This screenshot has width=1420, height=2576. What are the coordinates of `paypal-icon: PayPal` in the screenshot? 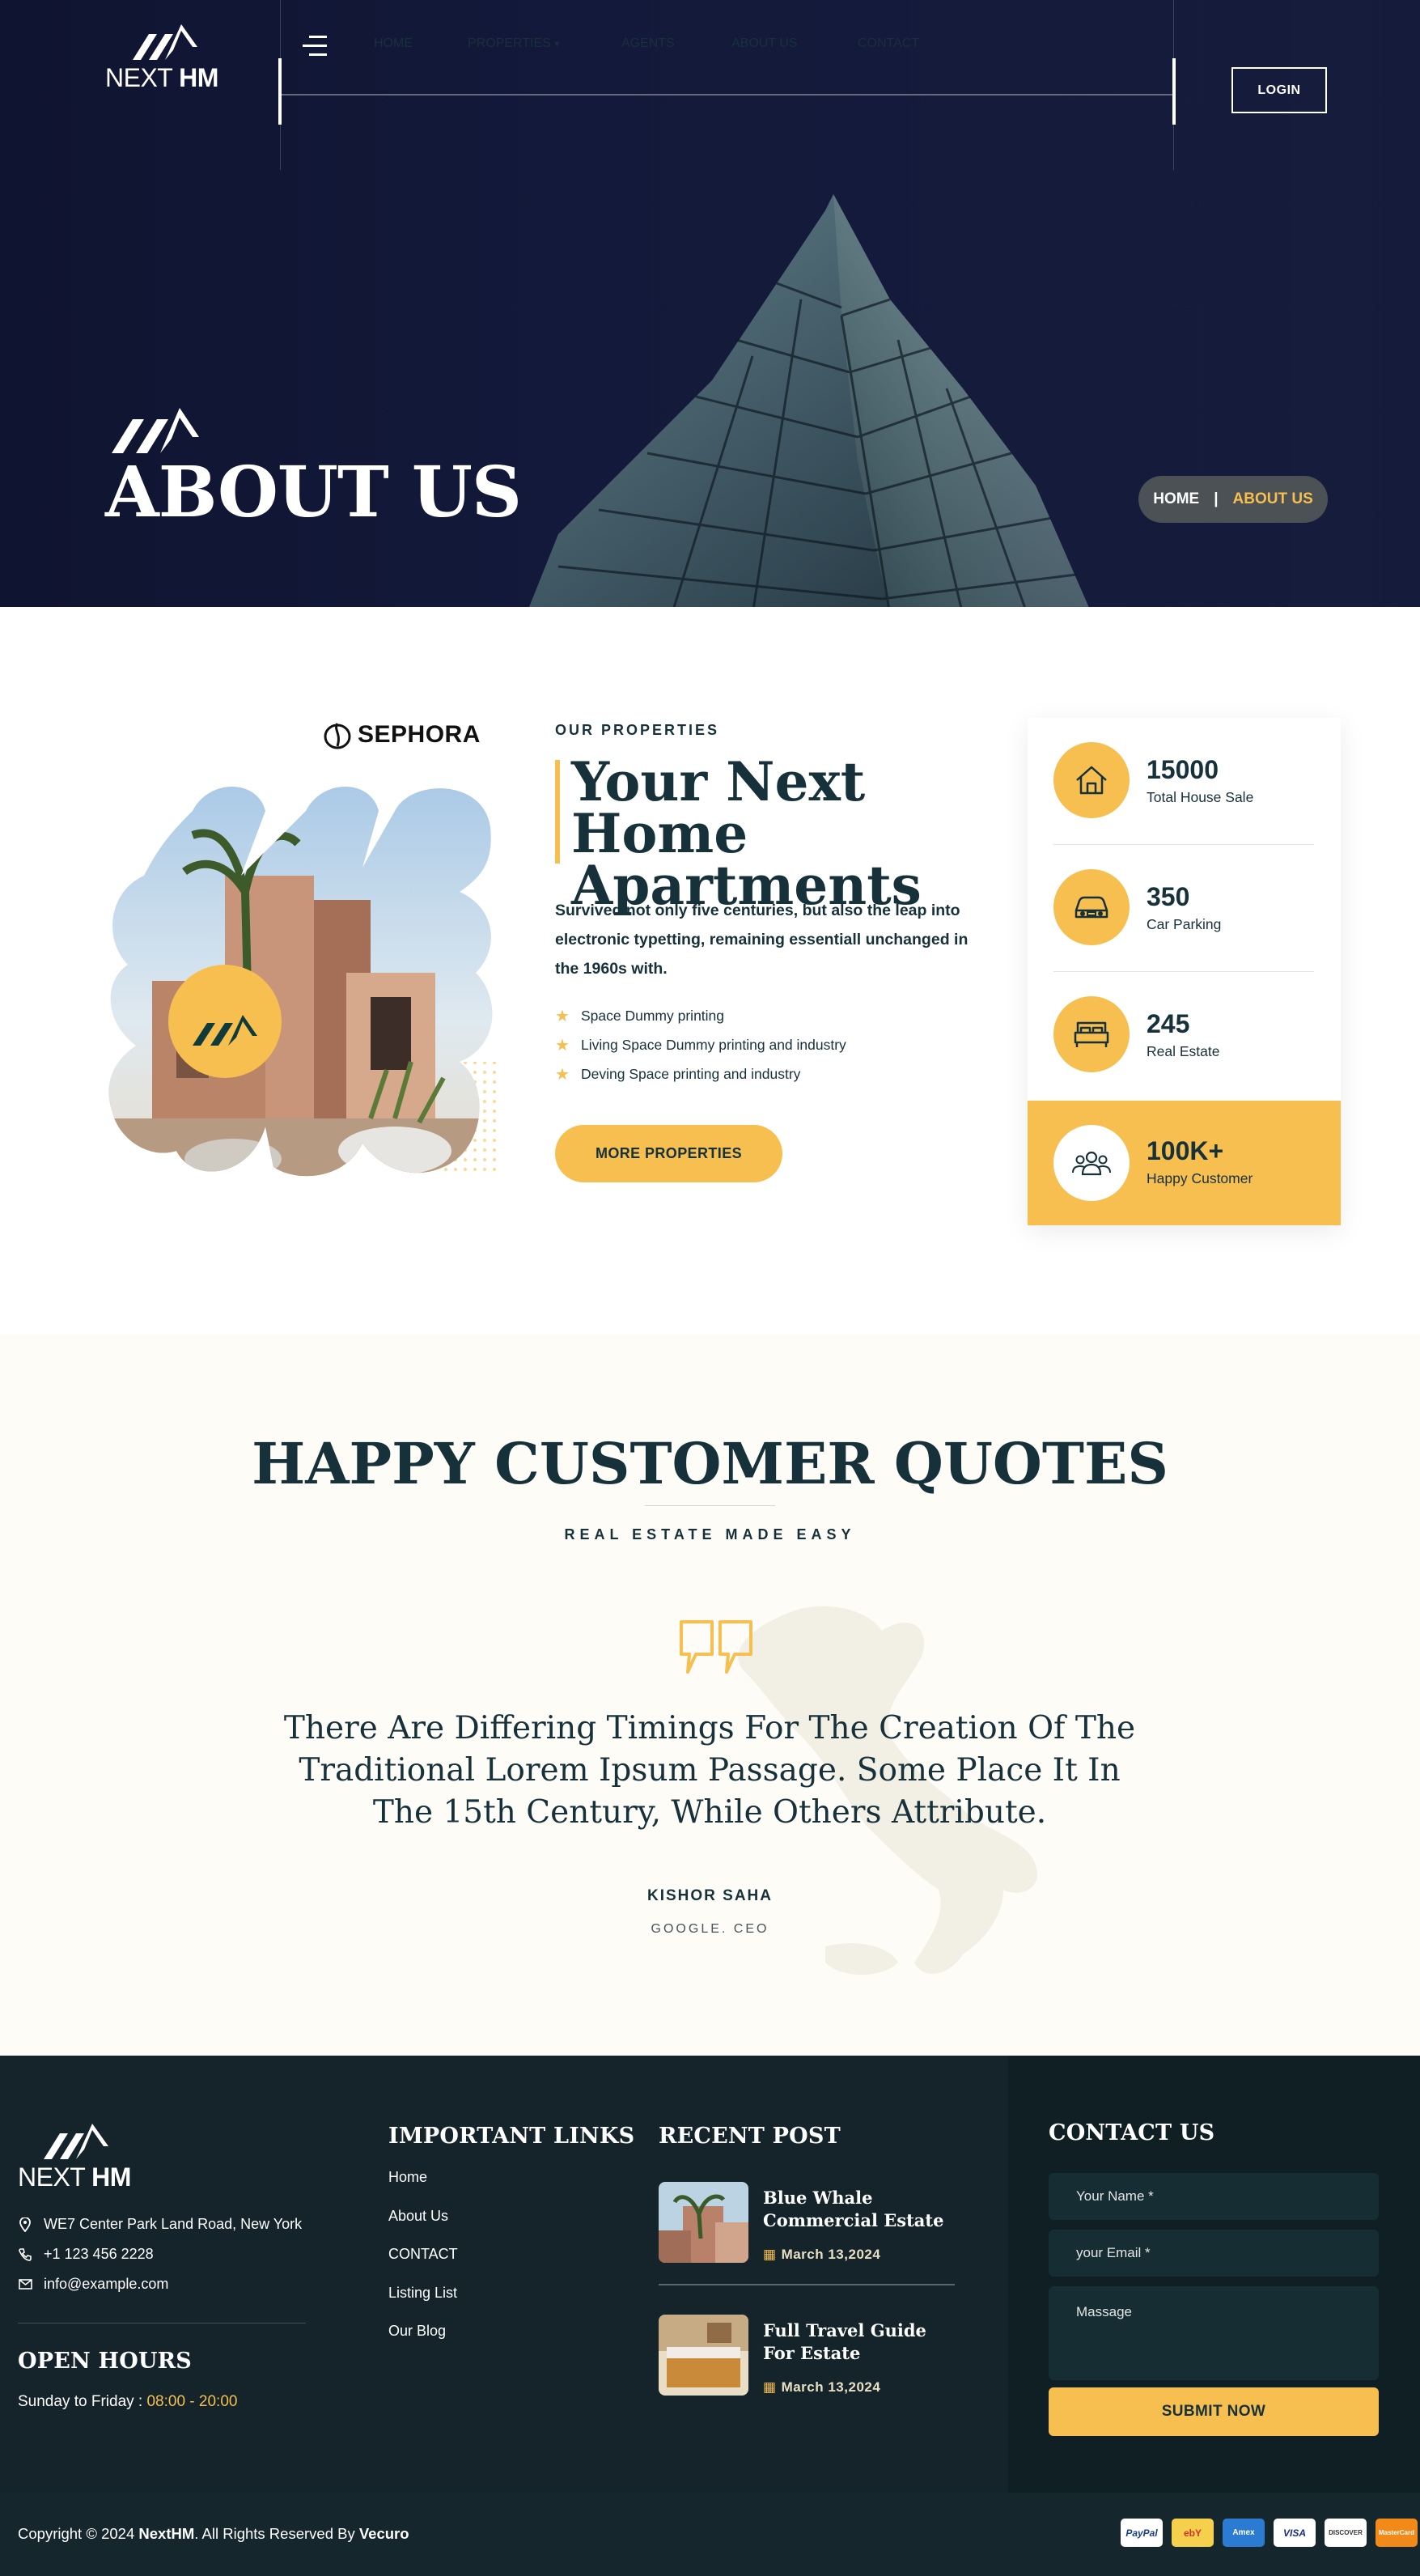 It's located at (1142, 2533).